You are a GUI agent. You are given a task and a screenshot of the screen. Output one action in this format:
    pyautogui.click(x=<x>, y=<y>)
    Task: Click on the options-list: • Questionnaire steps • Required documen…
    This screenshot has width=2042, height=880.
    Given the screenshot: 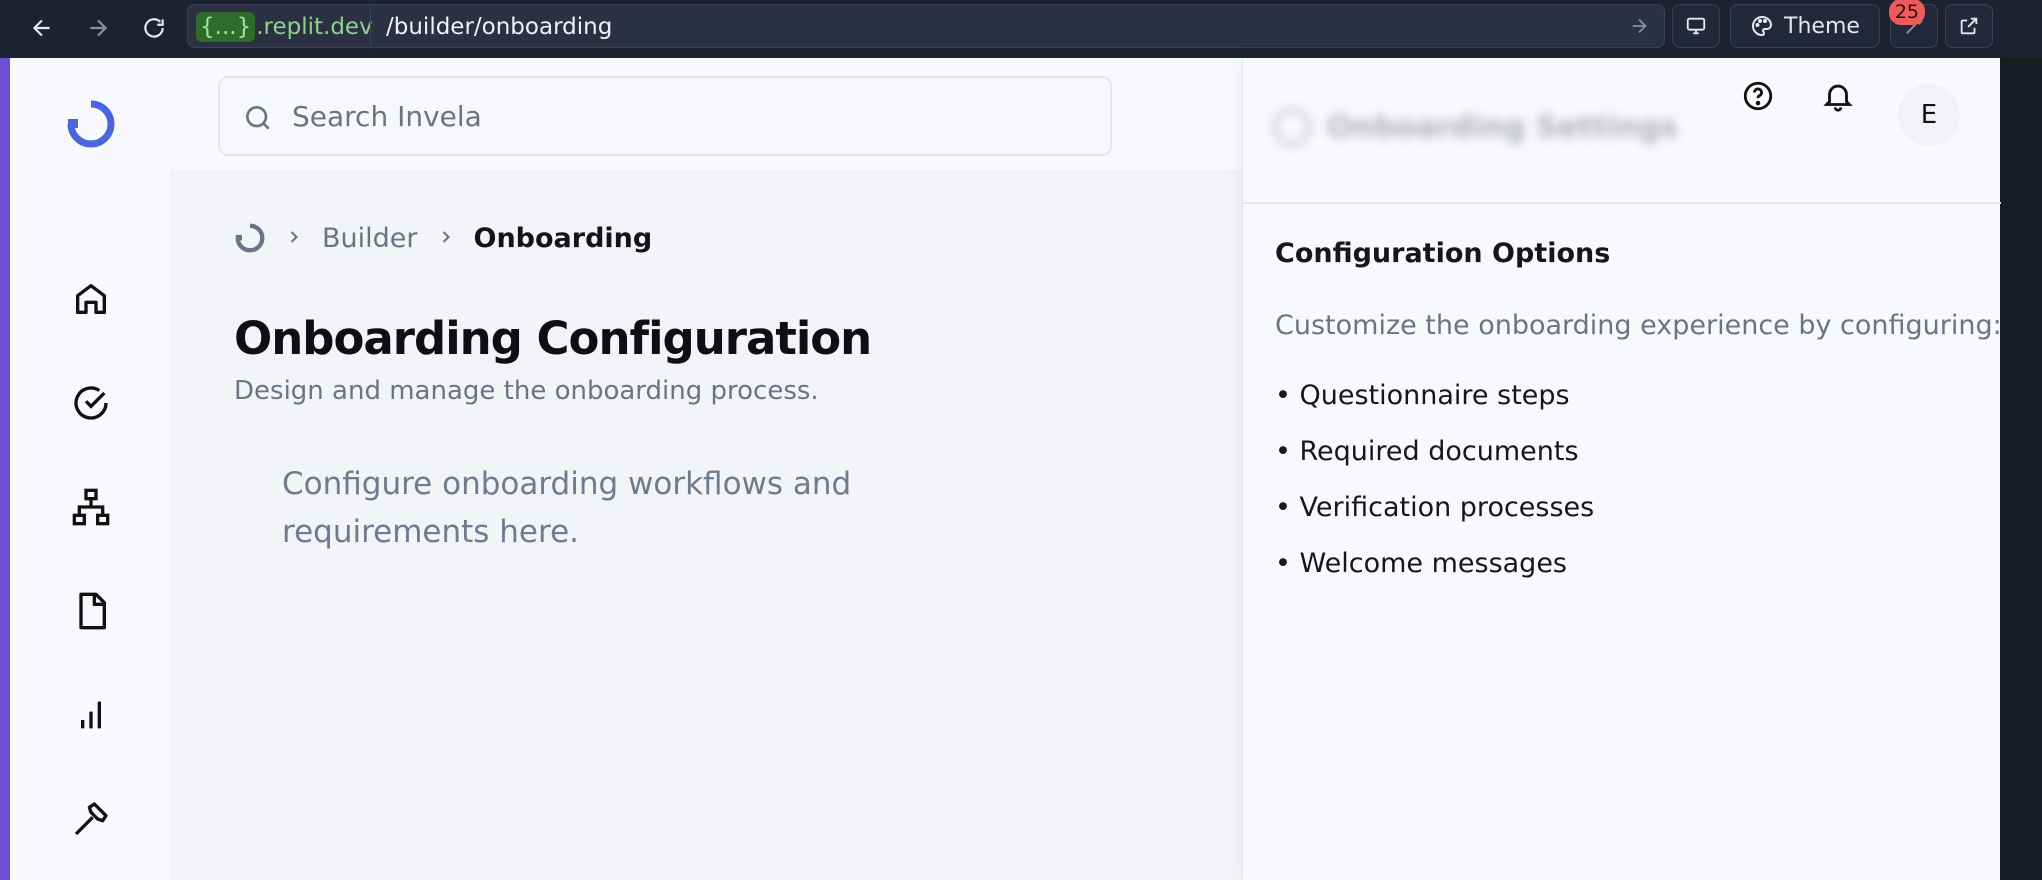 What is the action you would take?
    pyautogui.click(x=1434, y=492)
    